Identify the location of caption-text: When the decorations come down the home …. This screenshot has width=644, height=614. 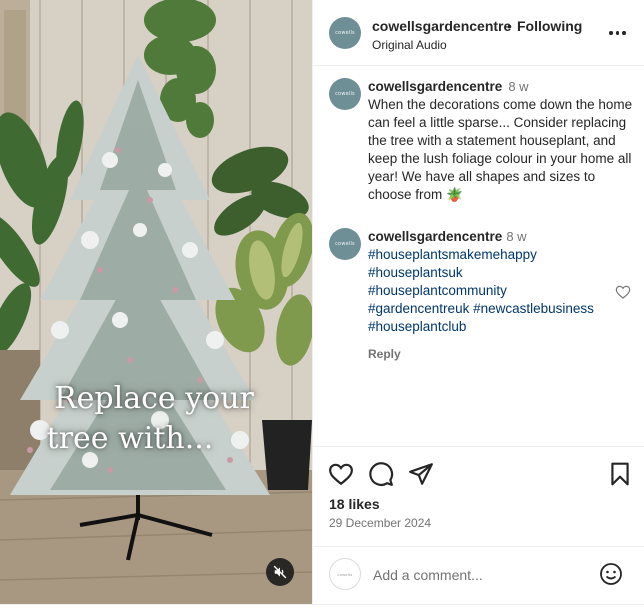
(500, 149).